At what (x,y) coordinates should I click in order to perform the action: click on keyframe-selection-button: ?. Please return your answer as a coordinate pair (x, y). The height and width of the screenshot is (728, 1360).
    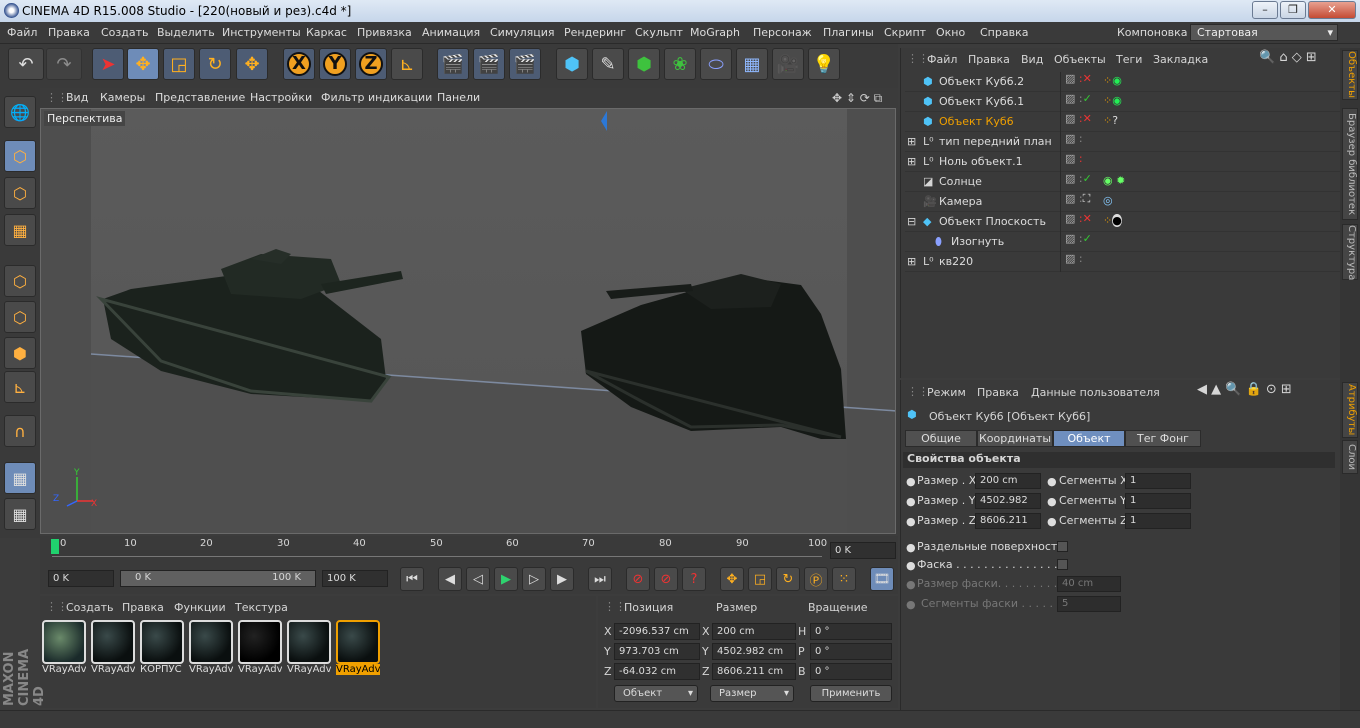
    Looking at the image, I should click on (694, 579).